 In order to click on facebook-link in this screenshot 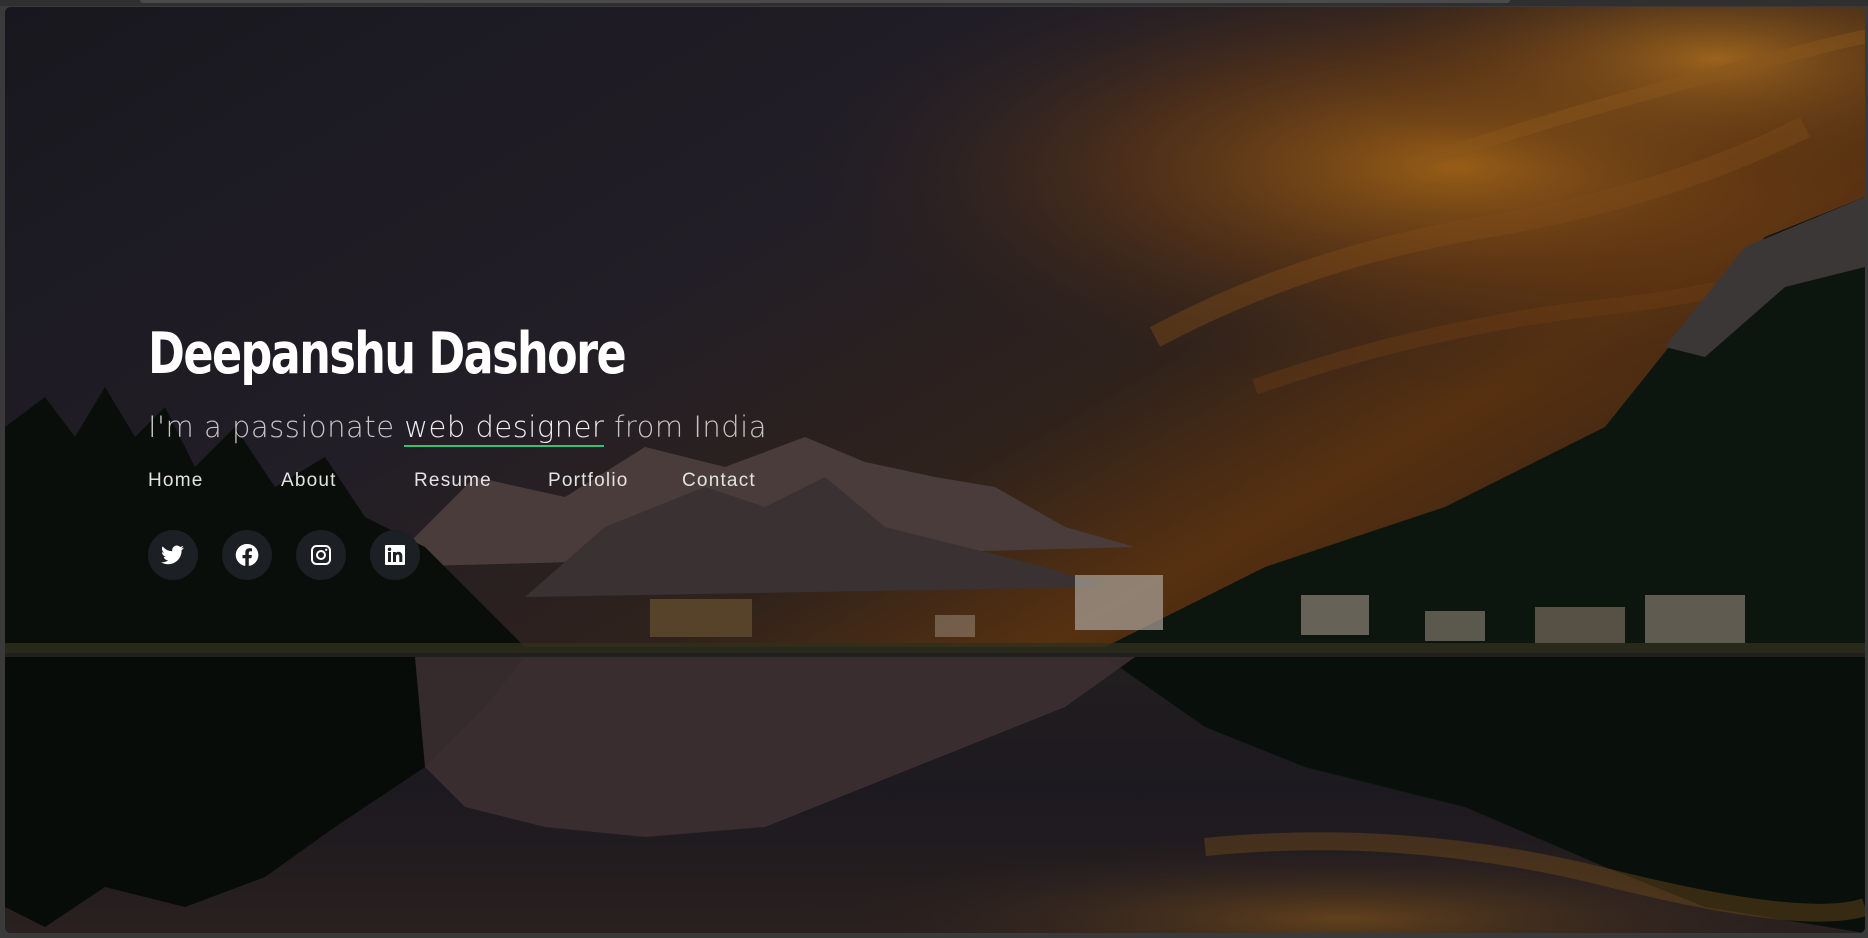, I will do `click(247, 554)`.